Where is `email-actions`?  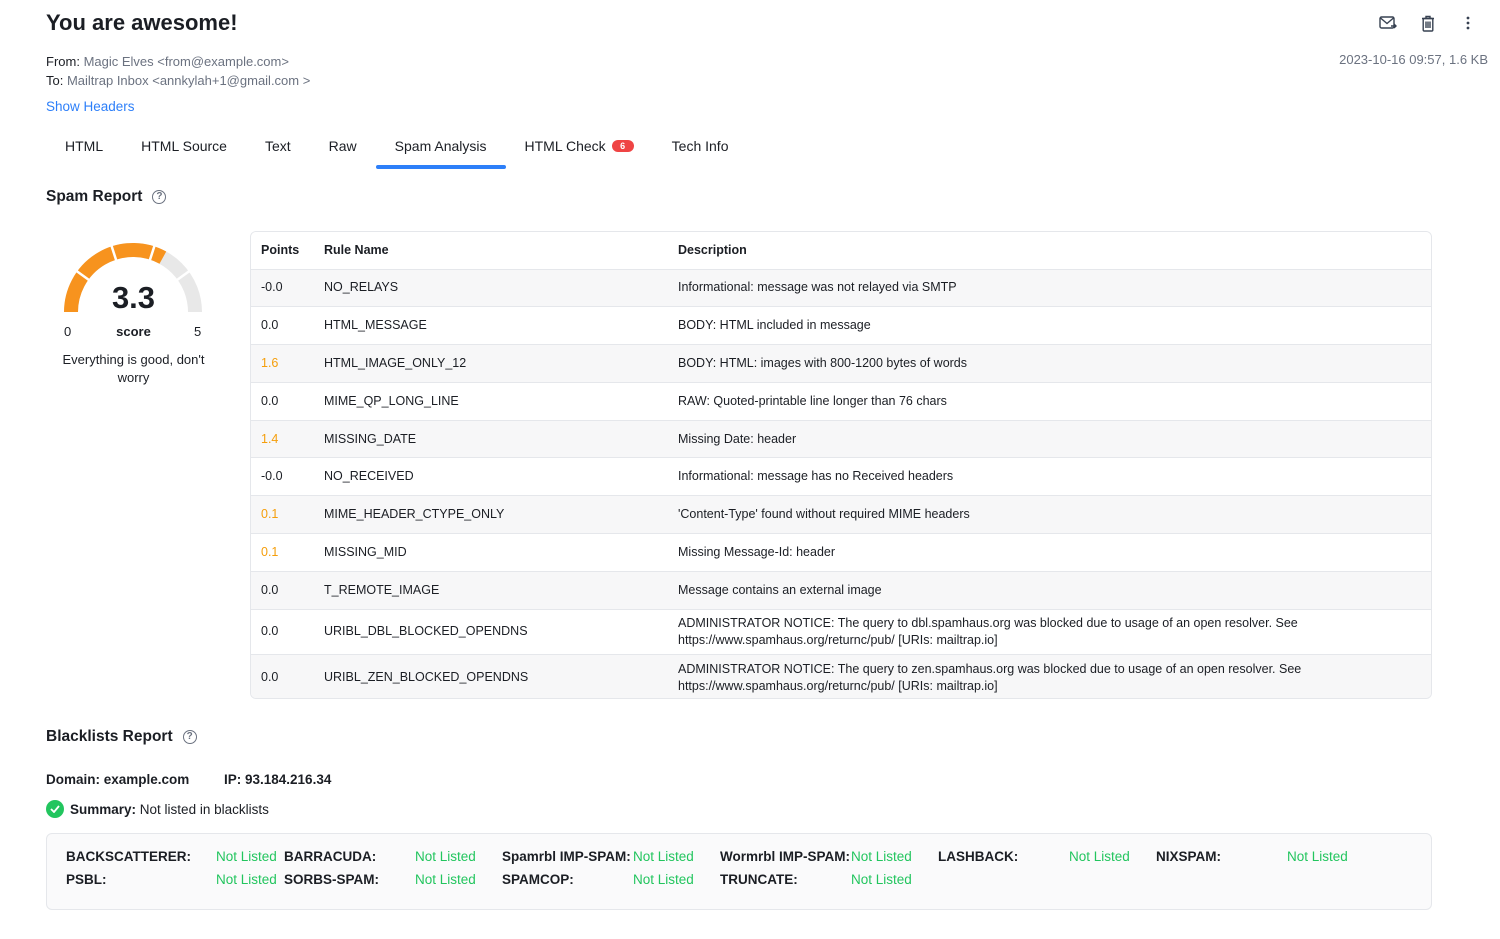 email-actions is located at coordinates (1428, 23).